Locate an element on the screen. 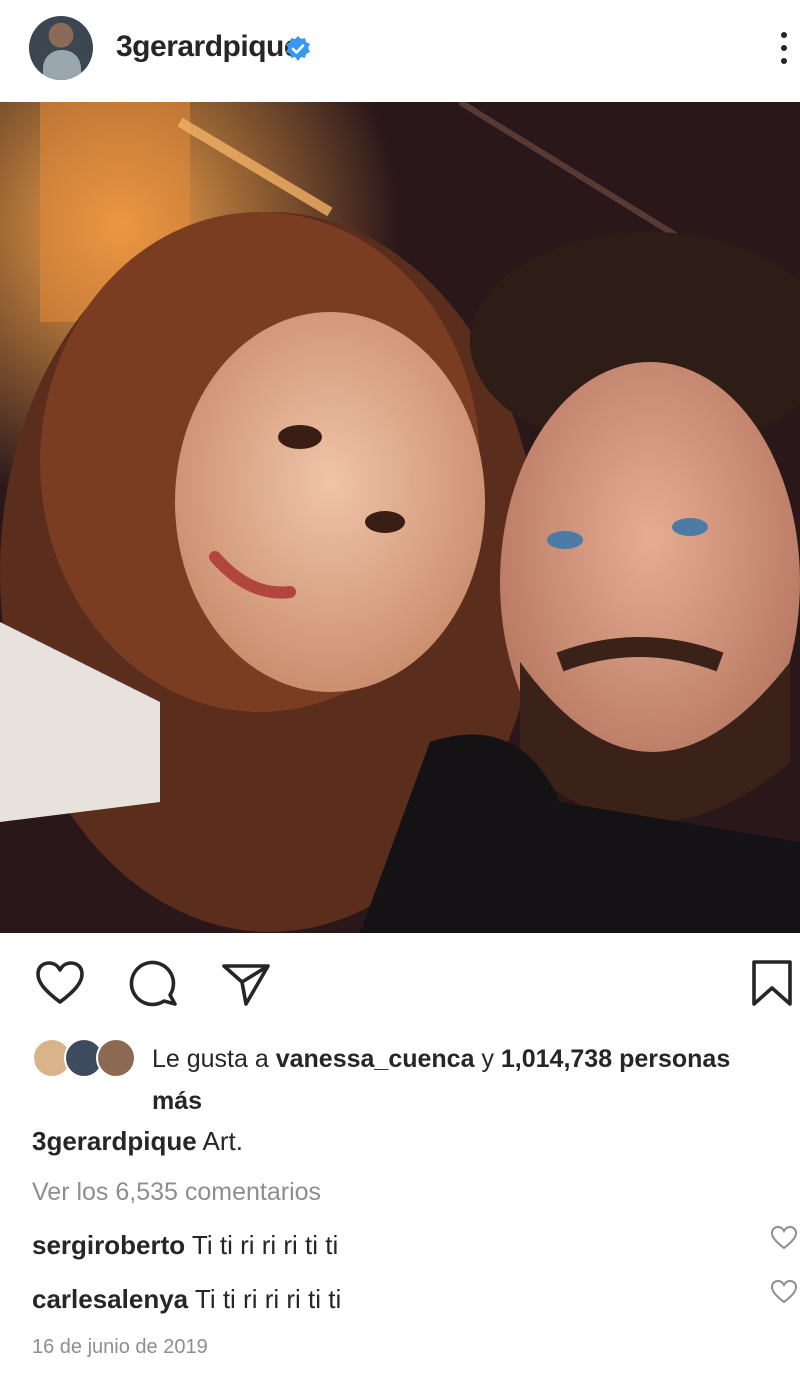 Image resolution: width=800 pixels, height=1382 pixels. liker-avatars is located at coordinates (87, 1058).